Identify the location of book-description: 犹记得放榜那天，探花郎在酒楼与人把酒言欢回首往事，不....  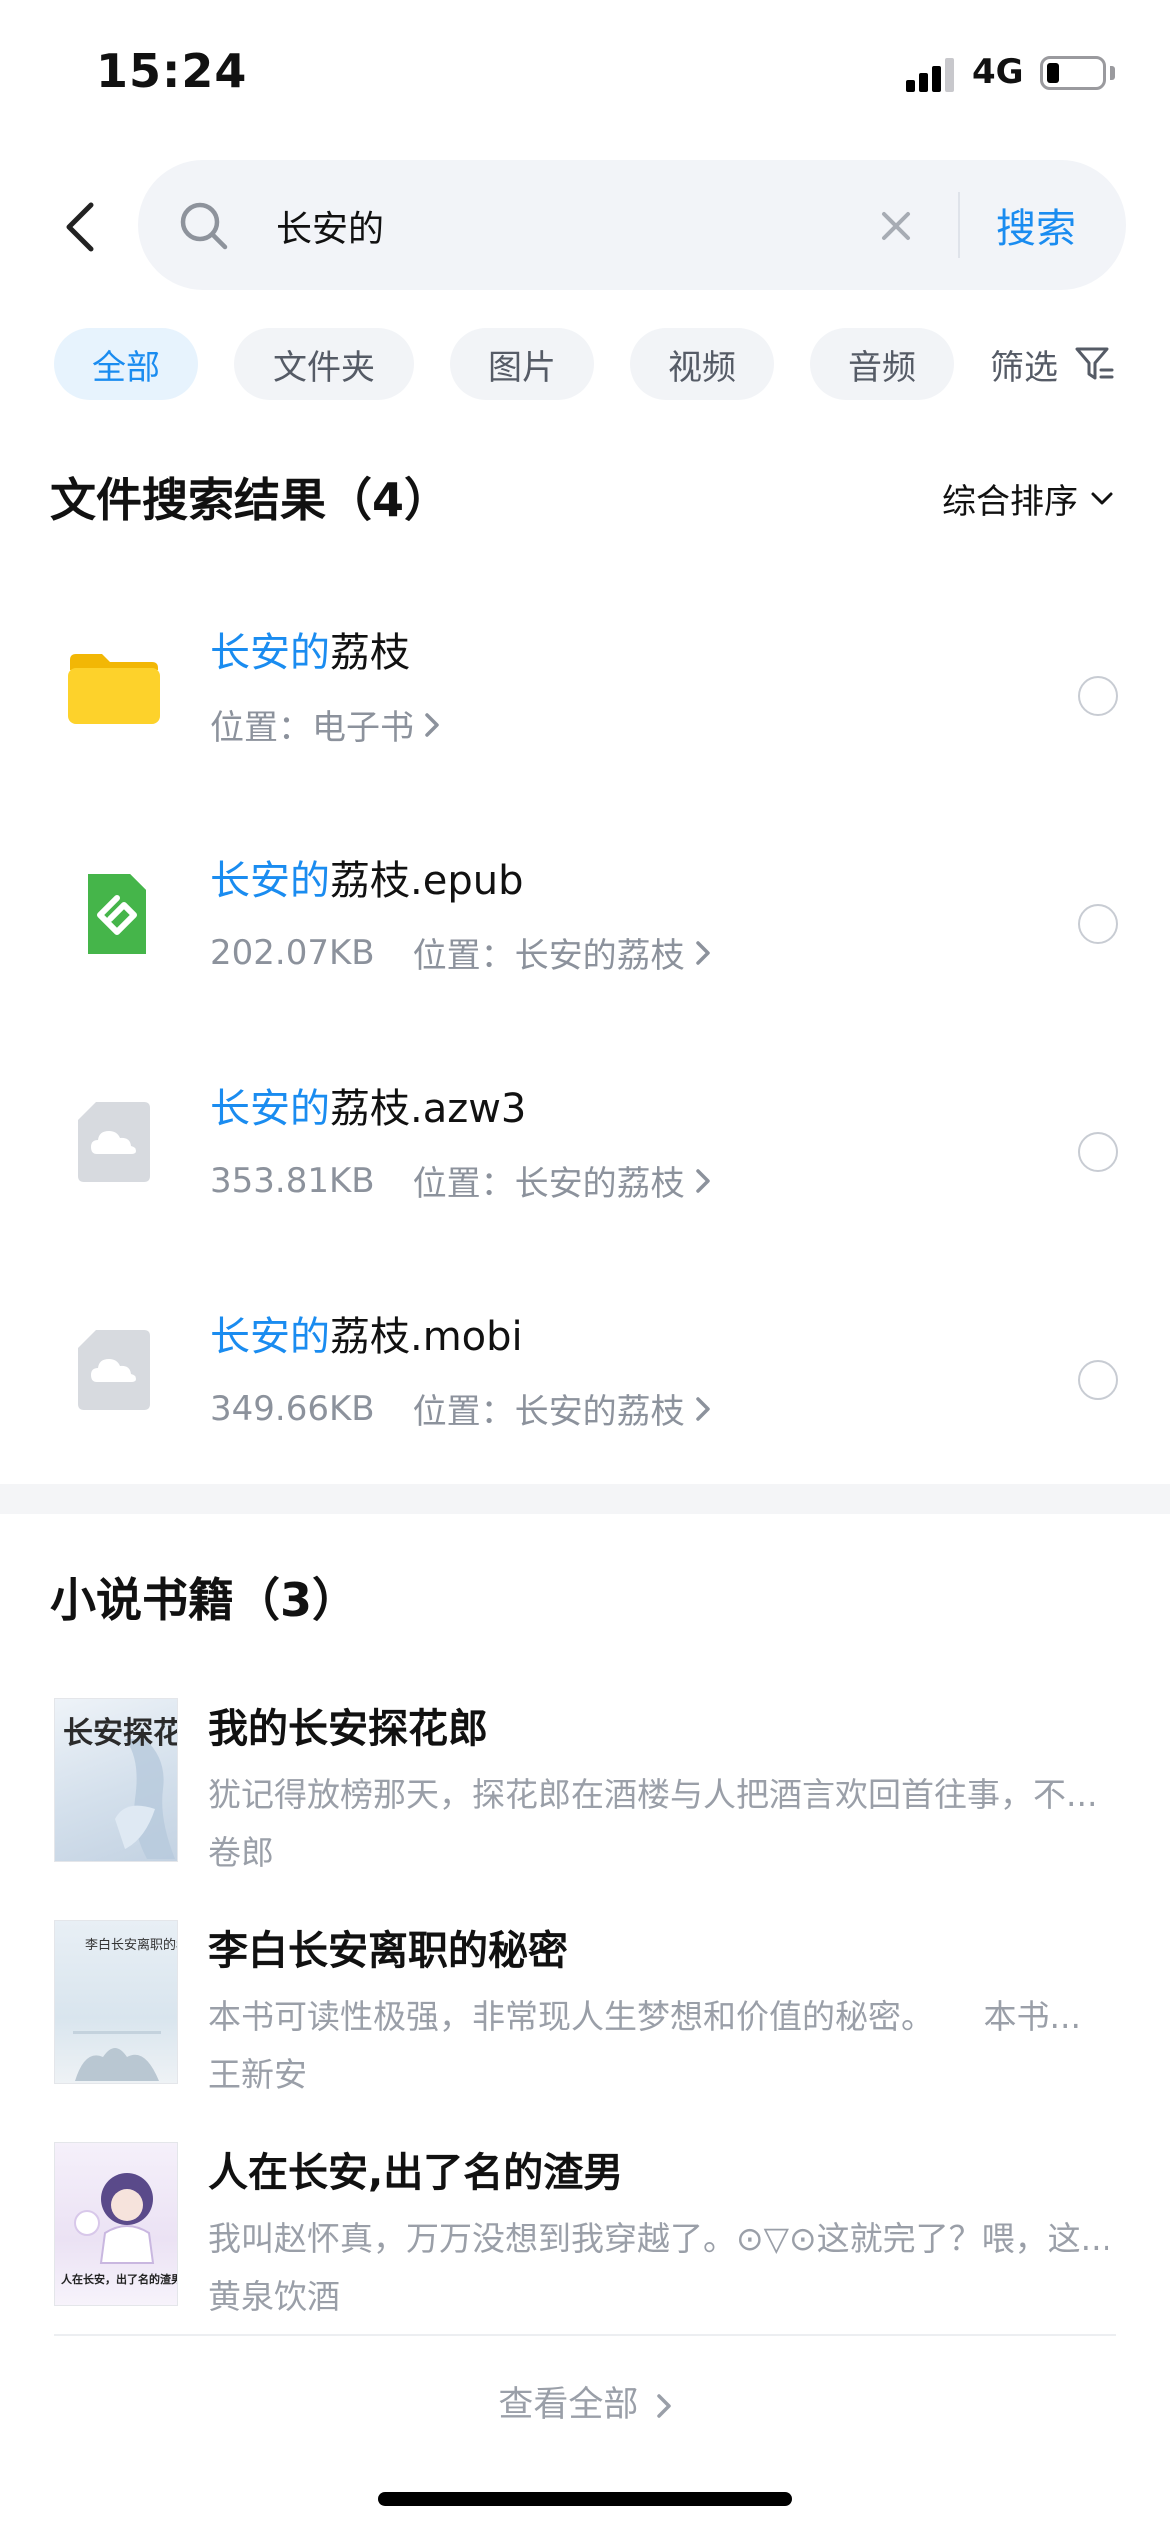
(653, 1794).